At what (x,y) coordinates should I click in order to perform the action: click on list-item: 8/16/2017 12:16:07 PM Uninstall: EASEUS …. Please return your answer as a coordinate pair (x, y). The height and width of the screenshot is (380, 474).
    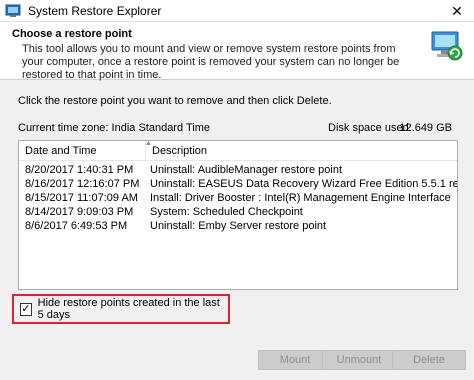
    Looking at the image, I should click on (238, 184).